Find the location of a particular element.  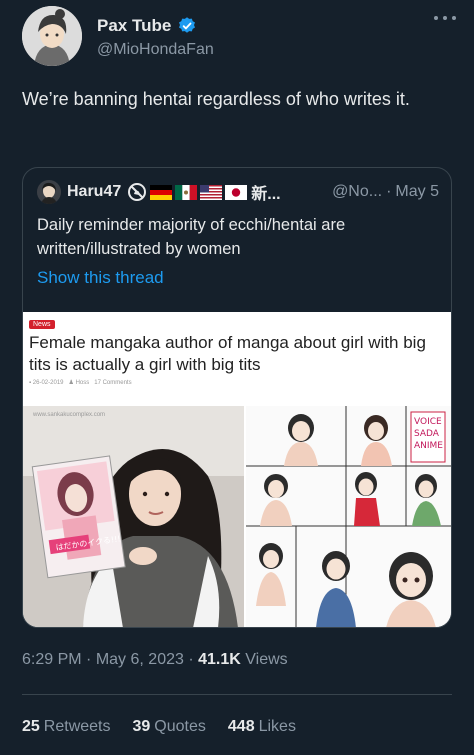

divider is located at coordinates (237, 694).